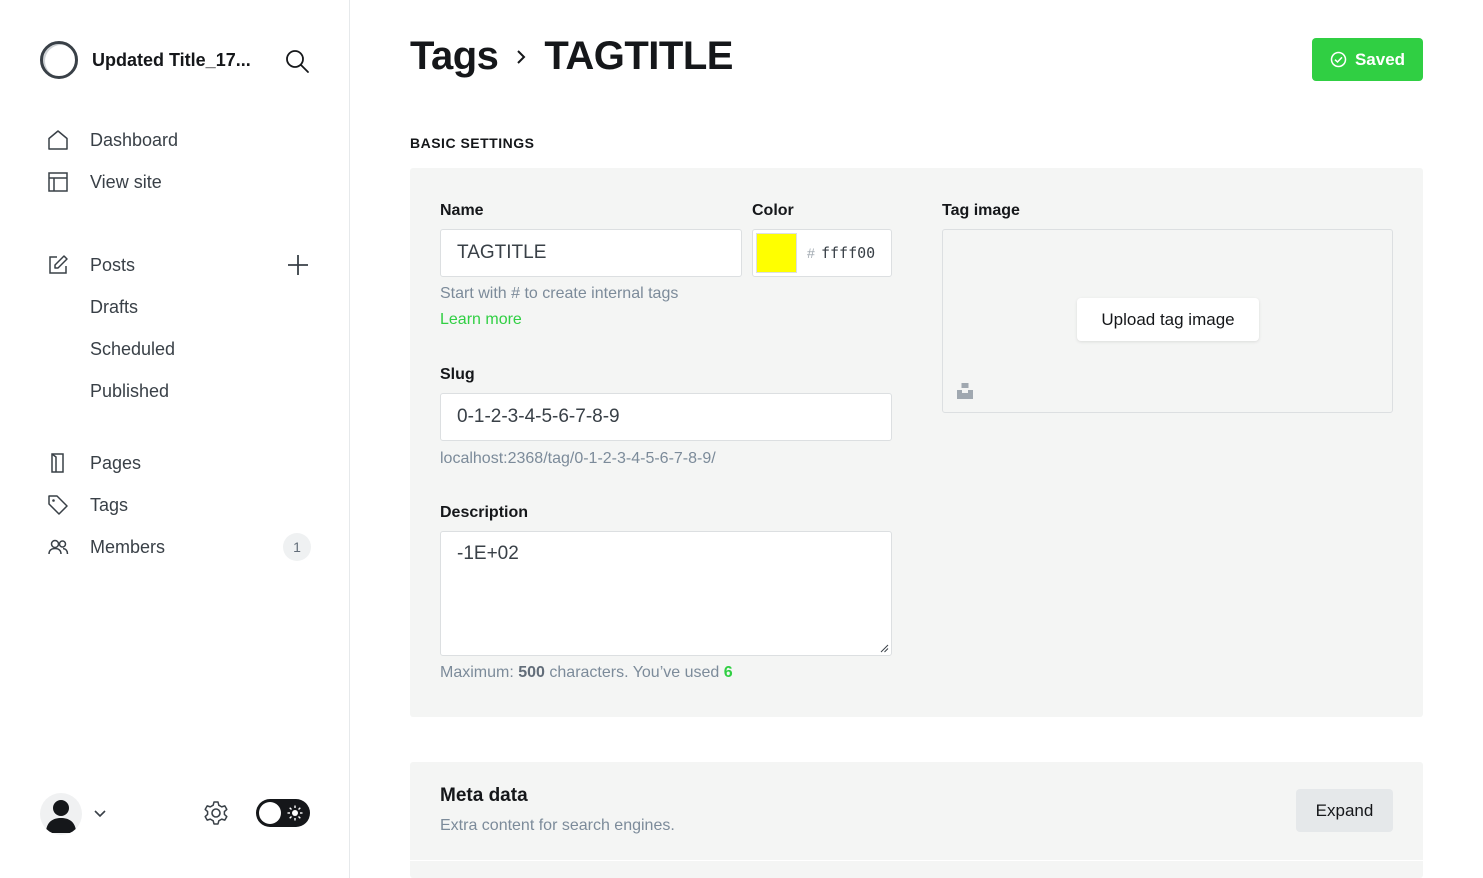 This screenshot has height=878, width=1483. Describe the element at coordinates (297, 547) in the screenshot. I see `members-count-badge: 1` at that location.